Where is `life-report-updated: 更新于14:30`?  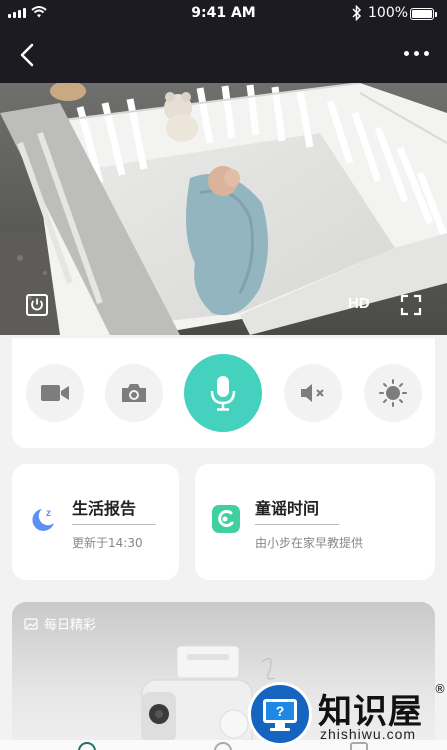 life-report-updated: 更新于14:30 is located at coordinates (107, 543).